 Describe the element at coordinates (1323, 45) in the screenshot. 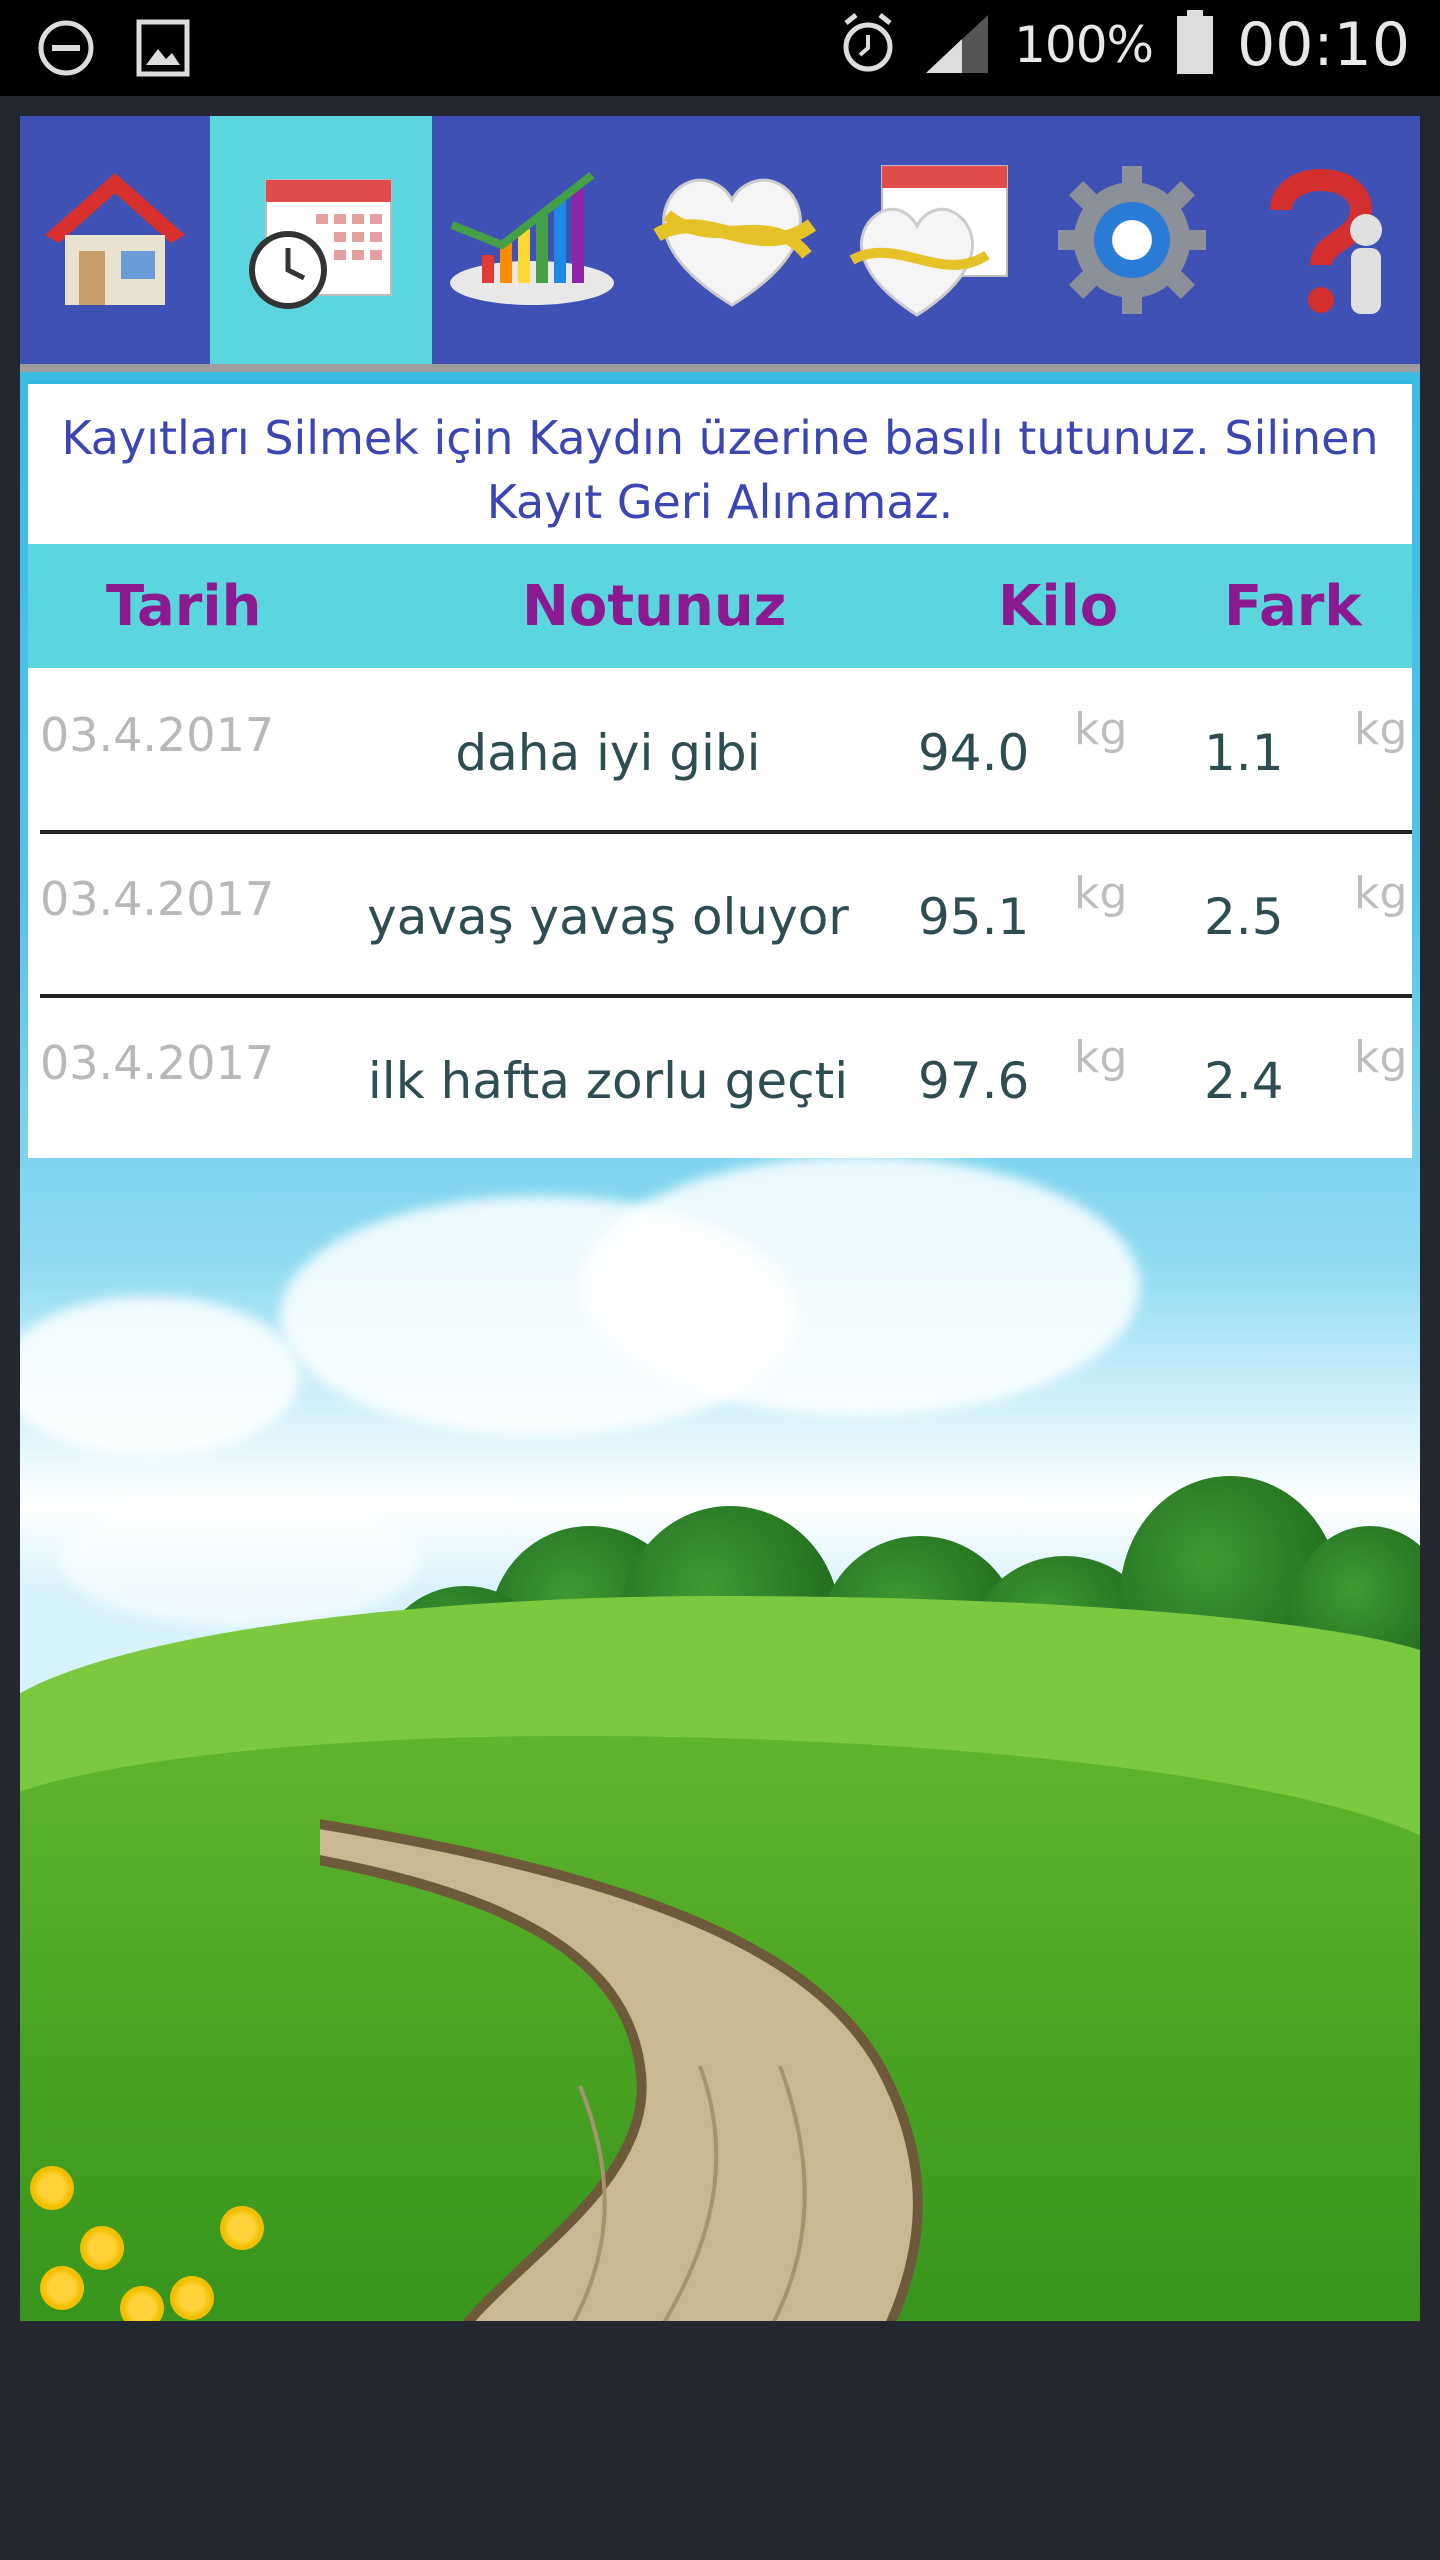

I see `clock-time: 00:10` at that location.